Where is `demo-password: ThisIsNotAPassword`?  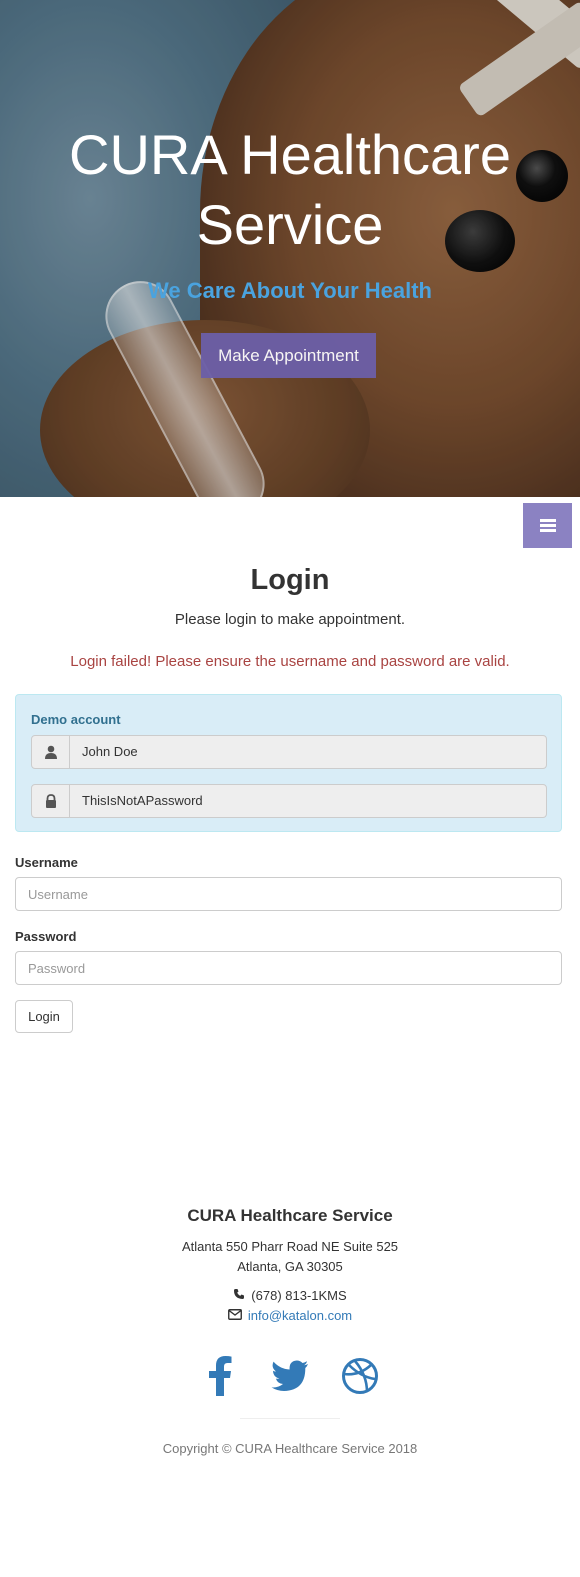
demo-password: ThisIsNotAPassword is located at coordinates (289, 801).